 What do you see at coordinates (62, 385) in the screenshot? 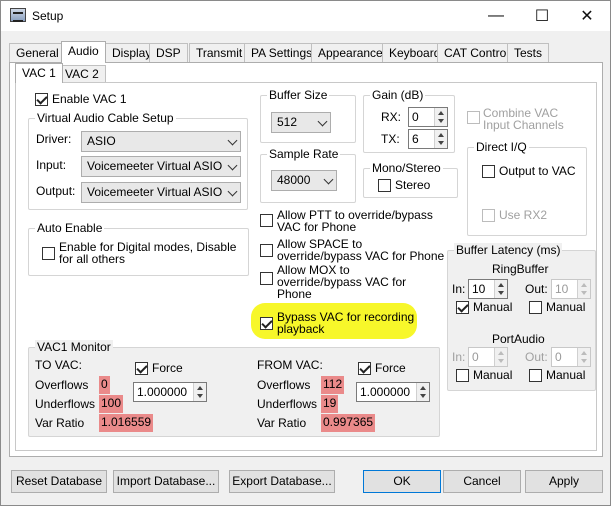
I see `to-overflows-label: Overflows` at bounding box center [62, 385].